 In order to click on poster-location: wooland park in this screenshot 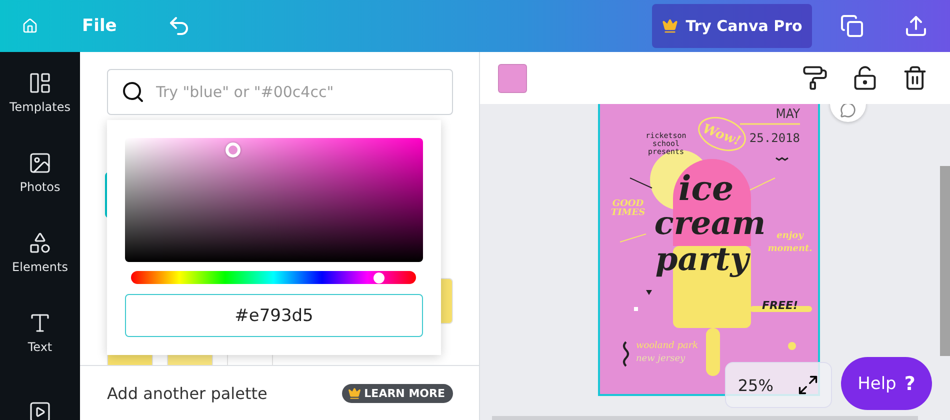, I will do `click(667, 346)`.